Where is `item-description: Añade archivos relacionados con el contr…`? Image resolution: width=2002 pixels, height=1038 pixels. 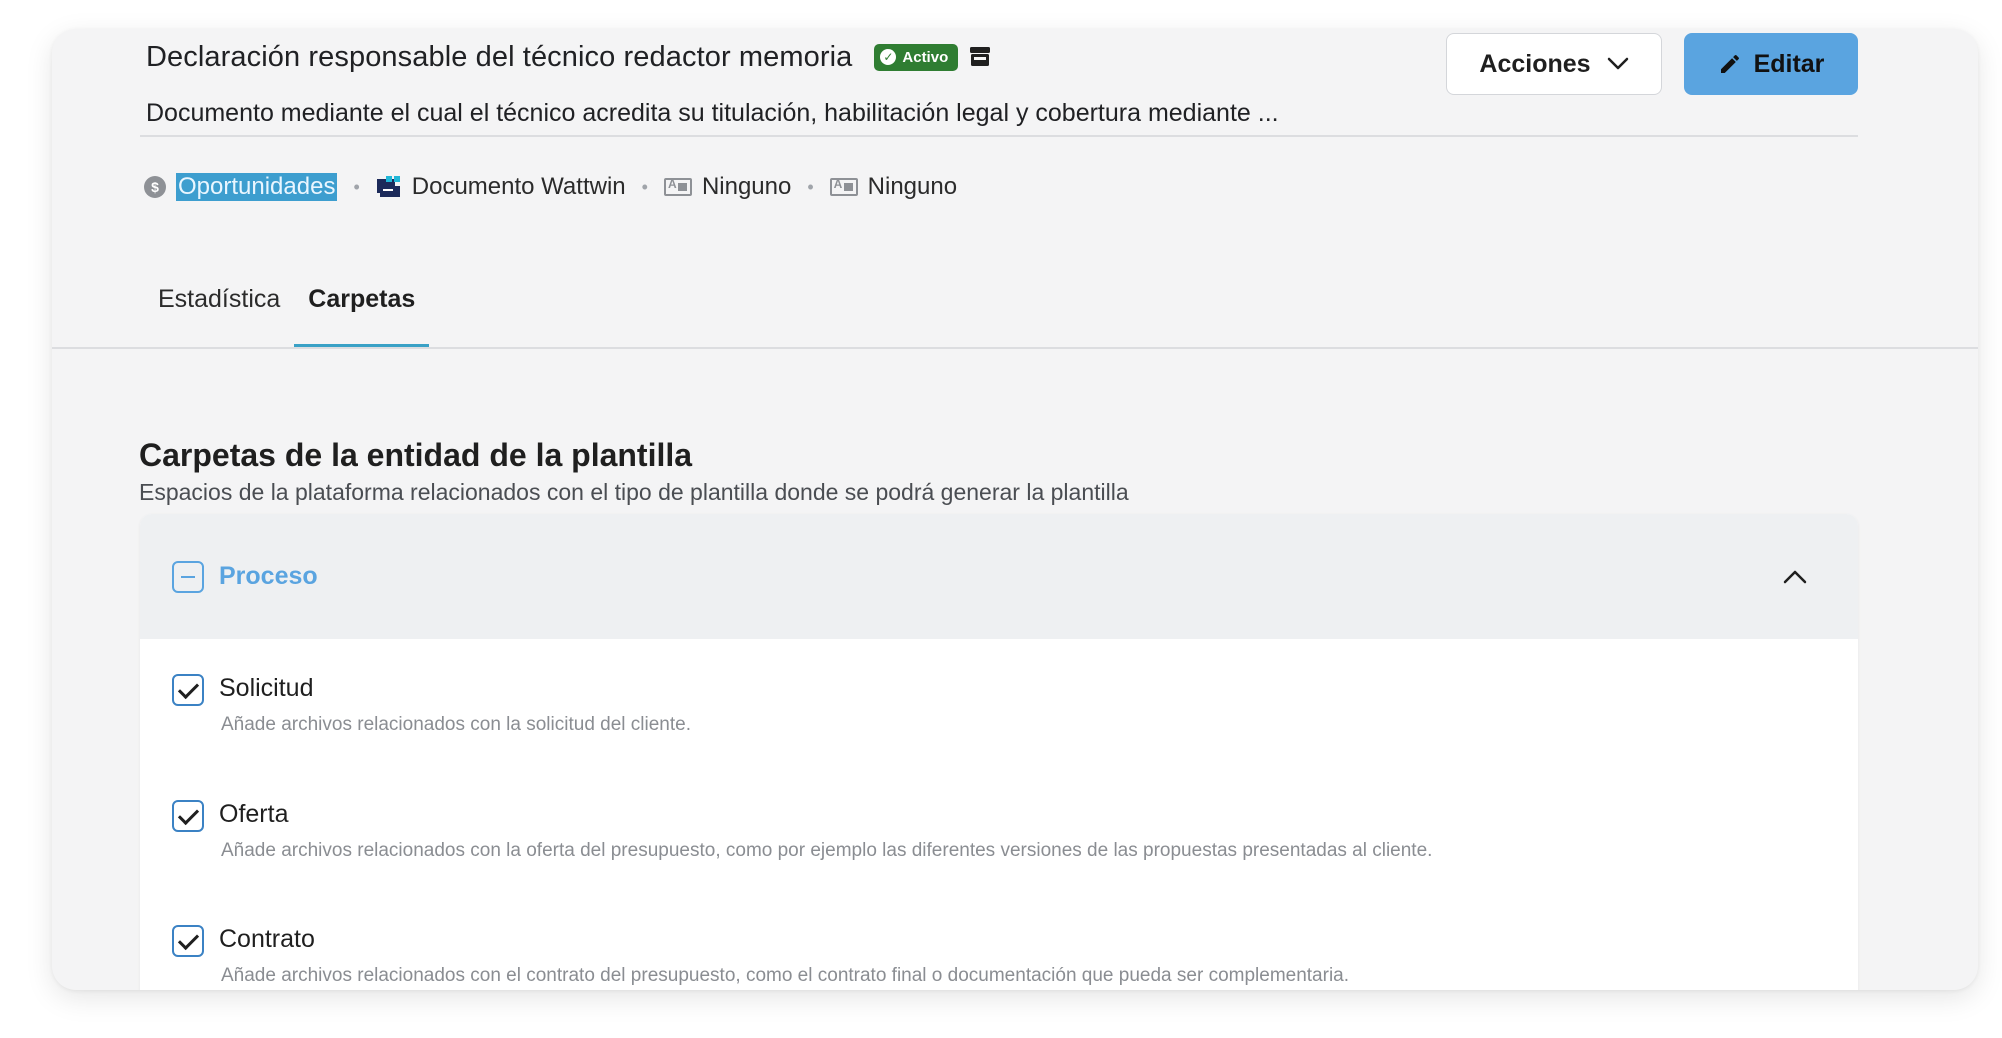 item-description: Añade archivos relacionados con el contr… is located at coordinates (785, 975).